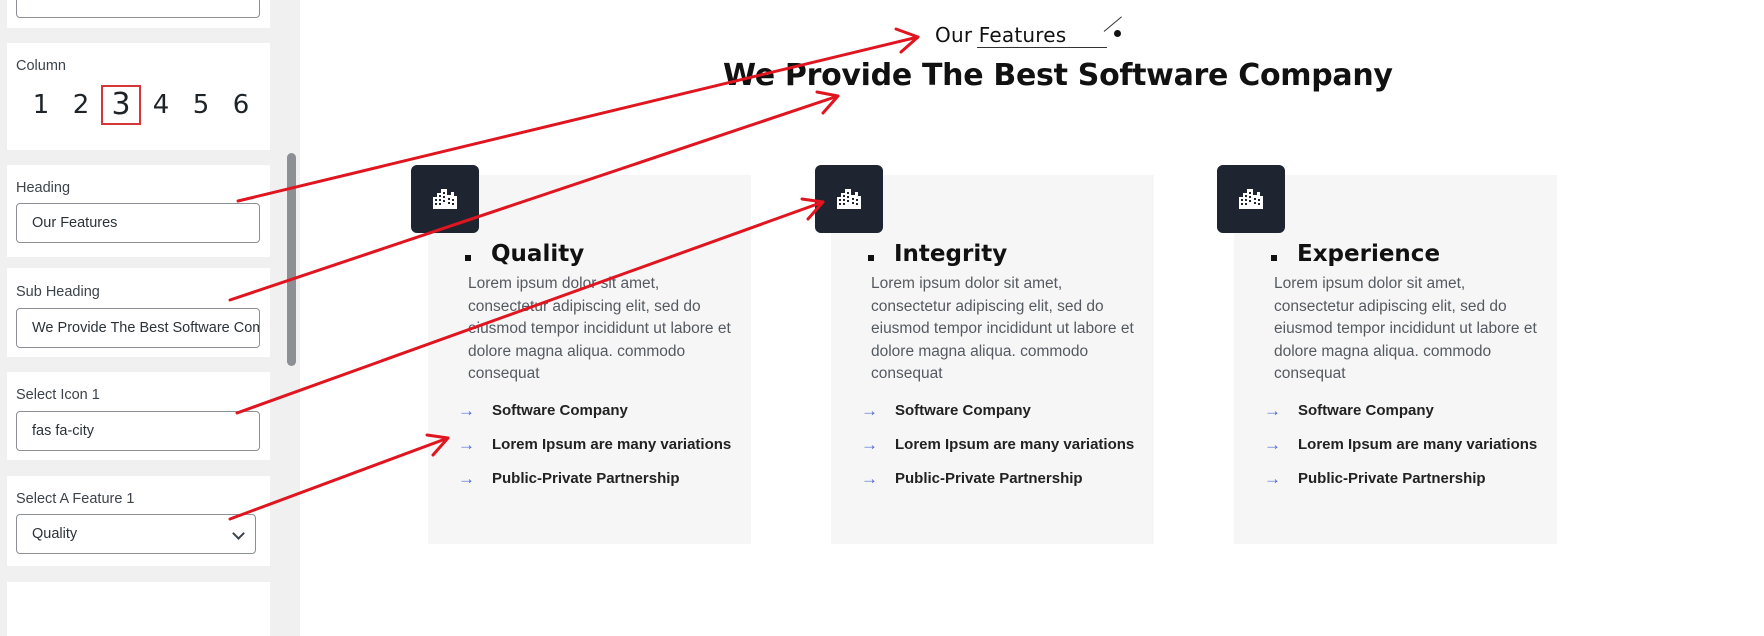 Image resolution: width=1764 pixels, height=636 pixels. What do you see at coordinates (58, 292) in the screenshot?
I see `sub-heading-label: Sub Heading` at bounding box center [58, 292].